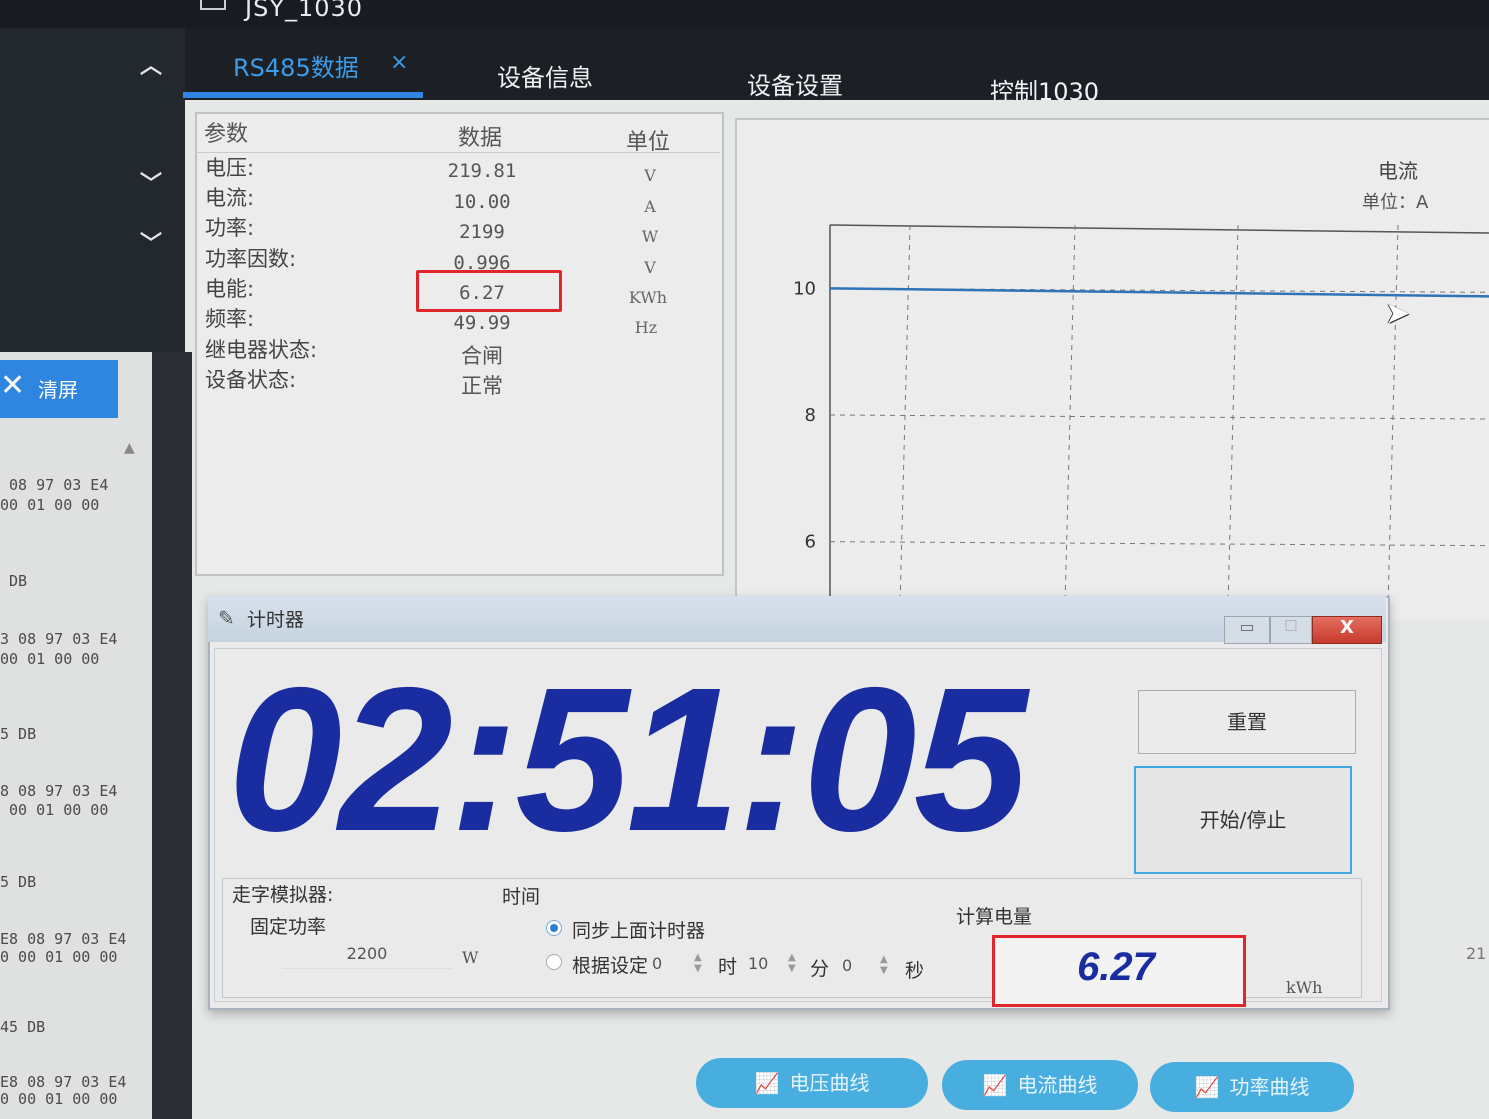 Image resolution: width=1489 pixels, height=1119 pixels. I want to click on power-unit: W, so click(470, 957).